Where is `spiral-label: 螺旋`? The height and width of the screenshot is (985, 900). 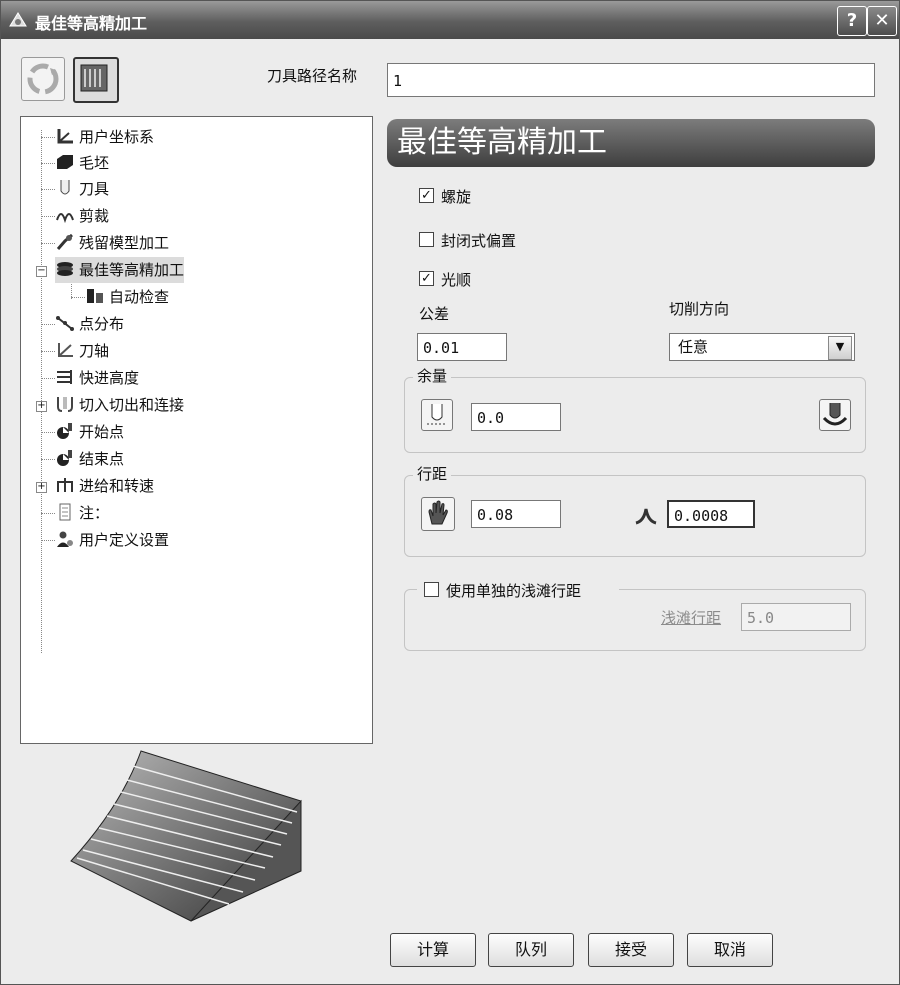 spiral-label: 螺旋 is located at coordinates (456, 197).